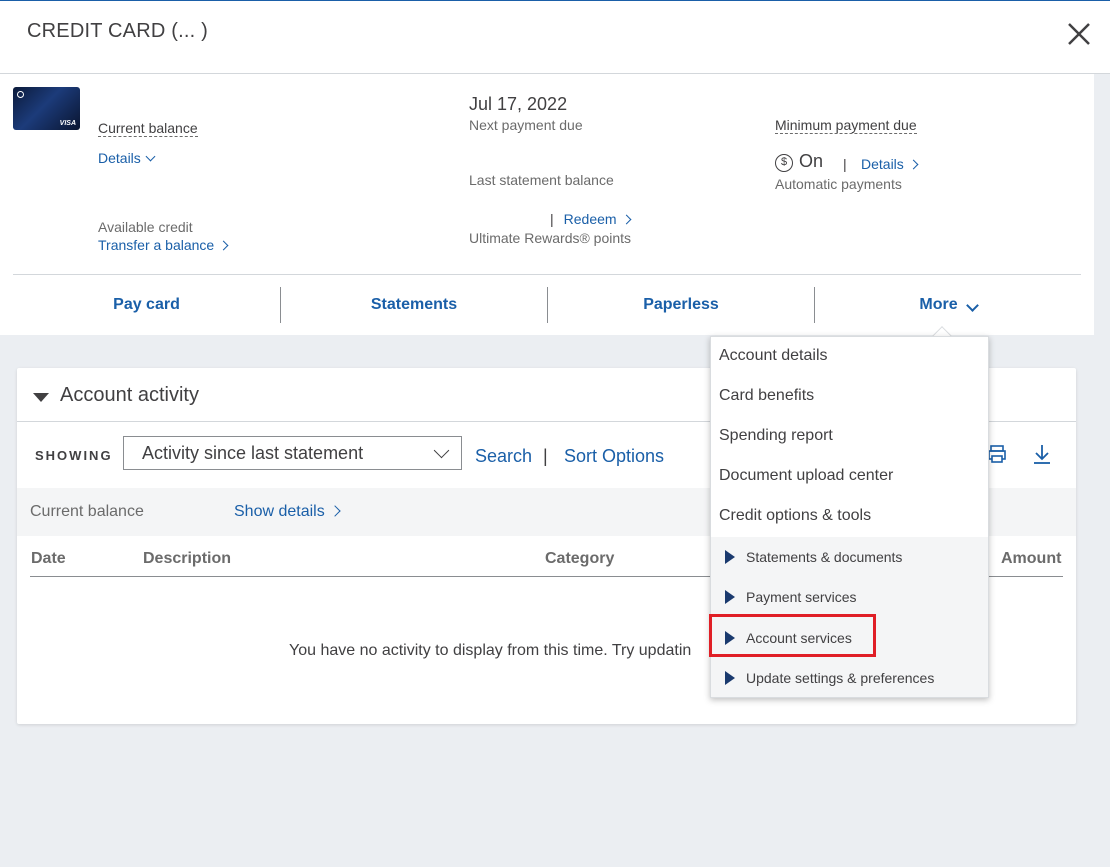 The width and height of the screenshot is (1110, 867). I want to click on modal-header: CREDIT CARD (... ), so click(555, 37).